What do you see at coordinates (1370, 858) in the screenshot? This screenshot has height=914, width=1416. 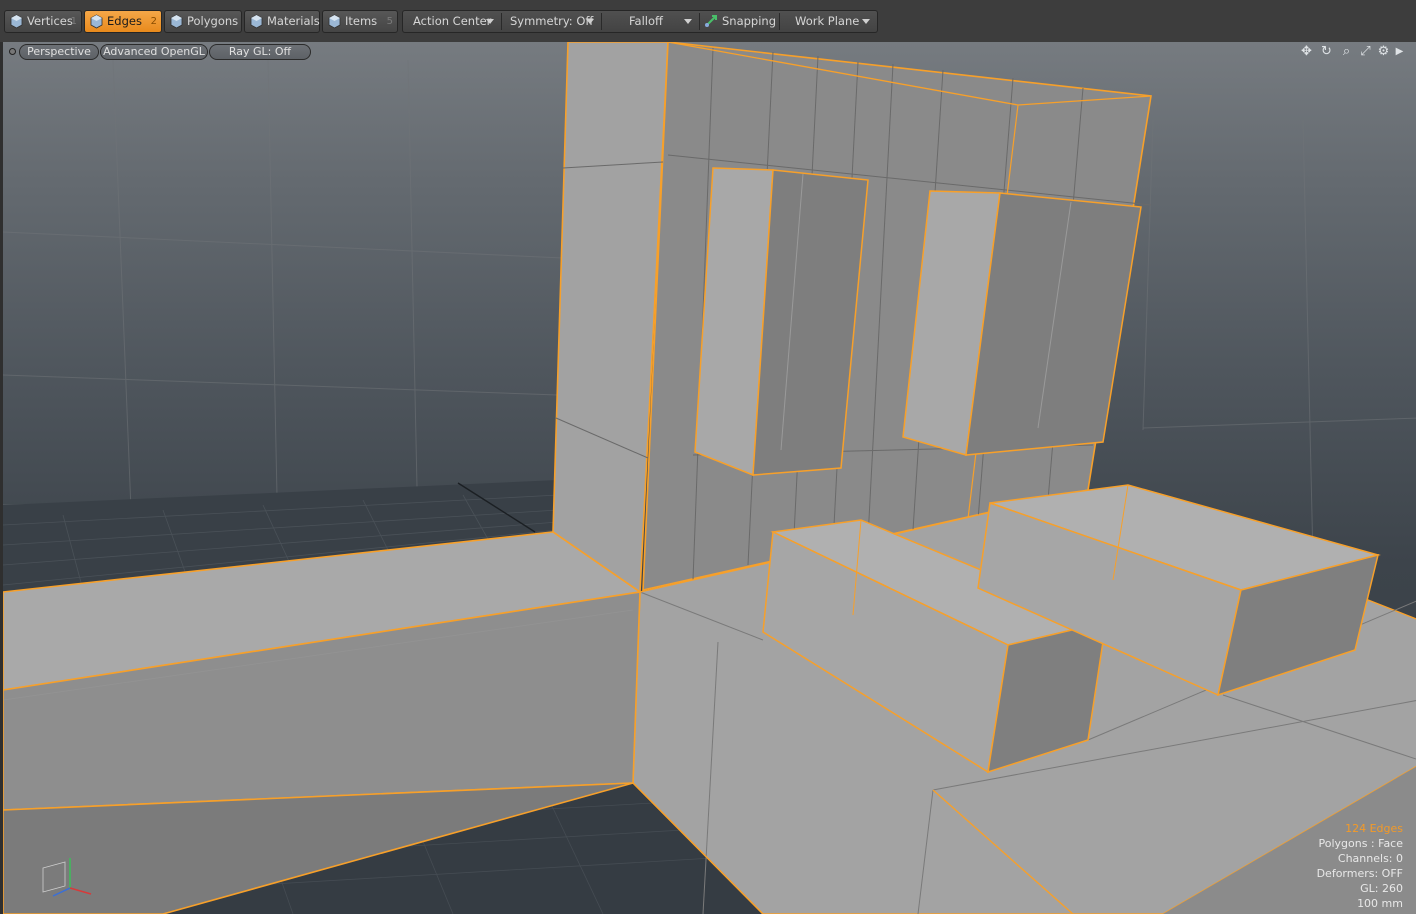 I see `channels-stat: Channels: 0` at bounding box center [1370, 858].